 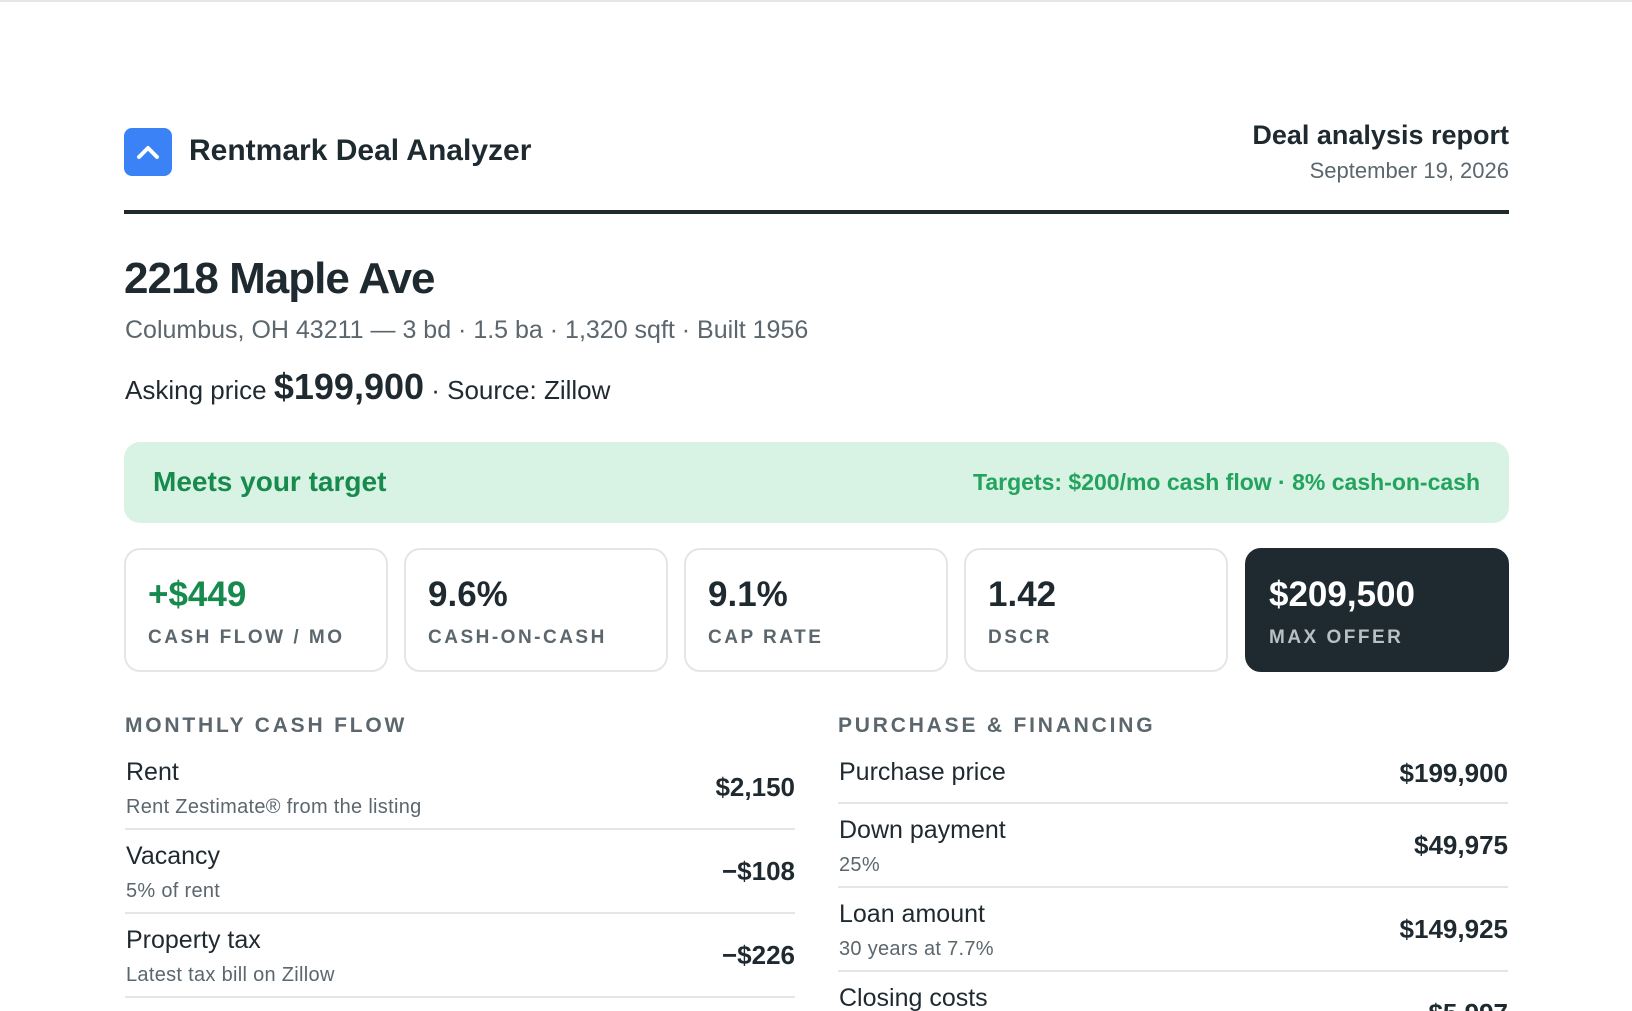 What do you see at coordinates (1342, 594) in the screenshot?
I see `metric-value: $209,500` at bounding box center [1342, 594].